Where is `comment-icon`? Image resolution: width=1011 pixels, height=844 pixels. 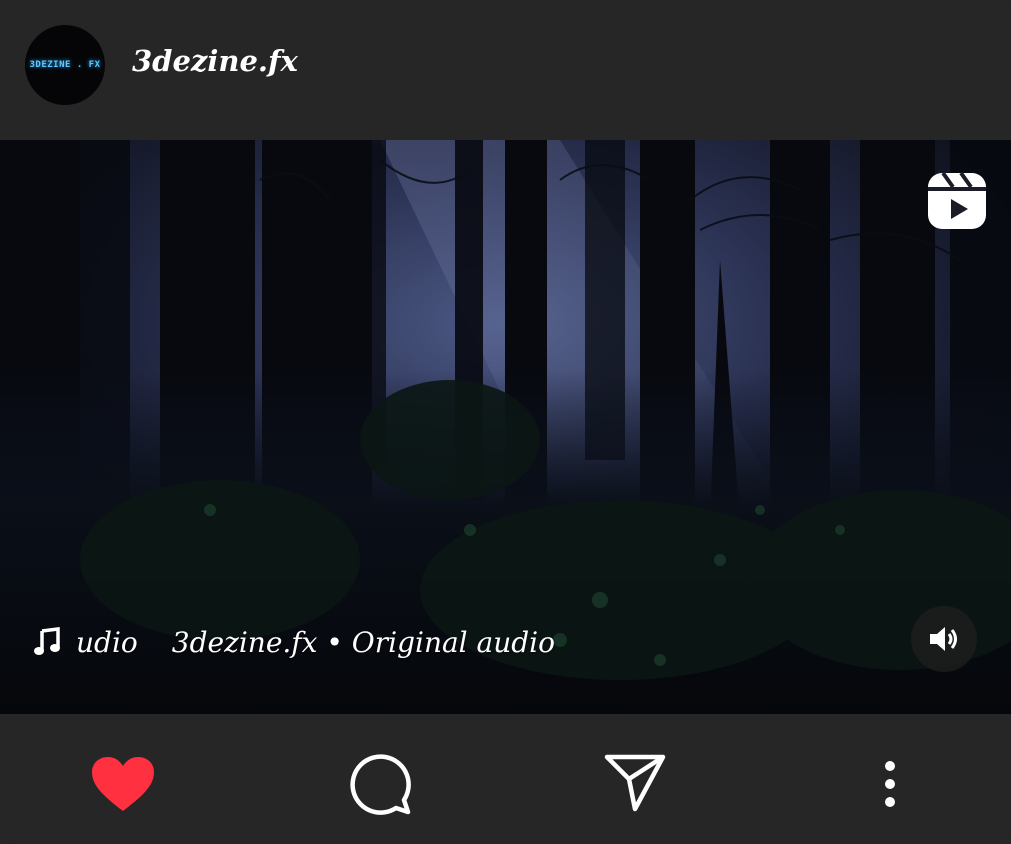 comment-icon is located at coordinates (380, 784).